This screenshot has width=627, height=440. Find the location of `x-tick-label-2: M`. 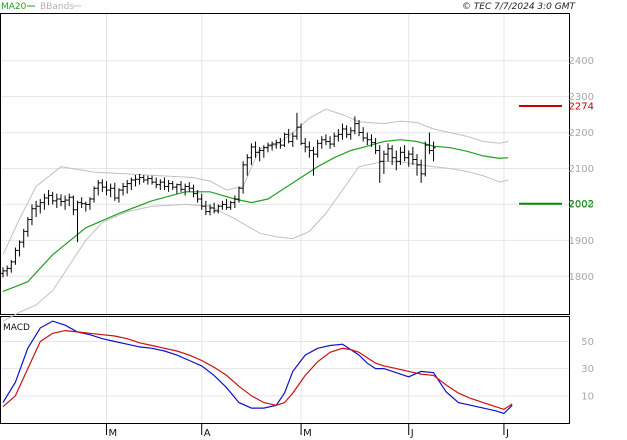

x-tick-label-2: M is located at coordinates (307, 433).